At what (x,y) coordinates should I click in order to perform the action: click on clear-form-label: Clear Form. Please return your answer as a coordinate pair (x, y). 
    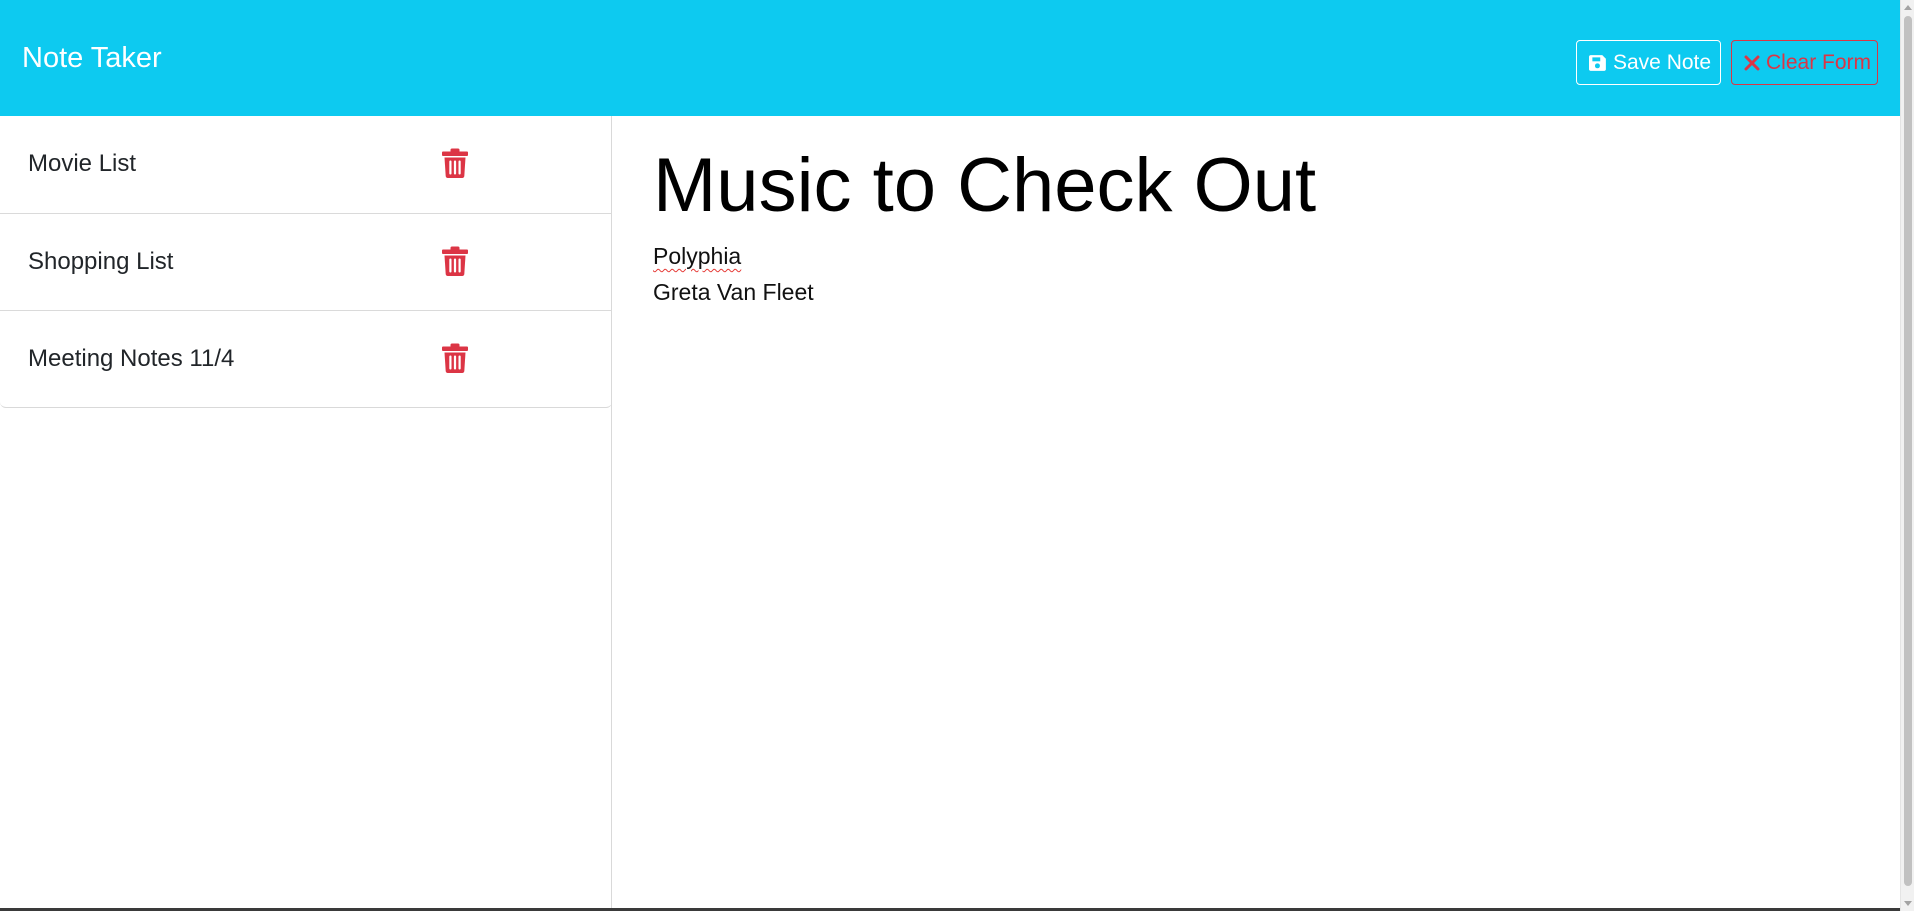
    Looking at the image, I should click on (1819, 62).